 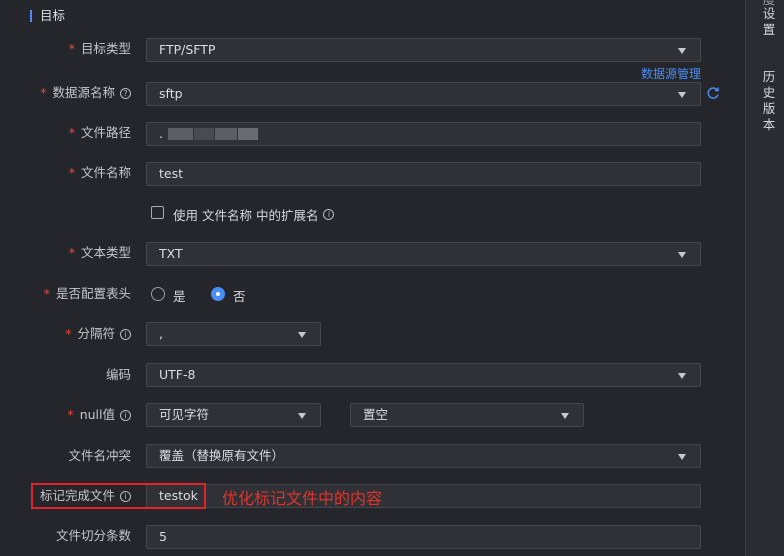 What do you see at coordinates (218, 294) in the screenshot?
I see `header-radio-no` at bounding box center [218, 294].